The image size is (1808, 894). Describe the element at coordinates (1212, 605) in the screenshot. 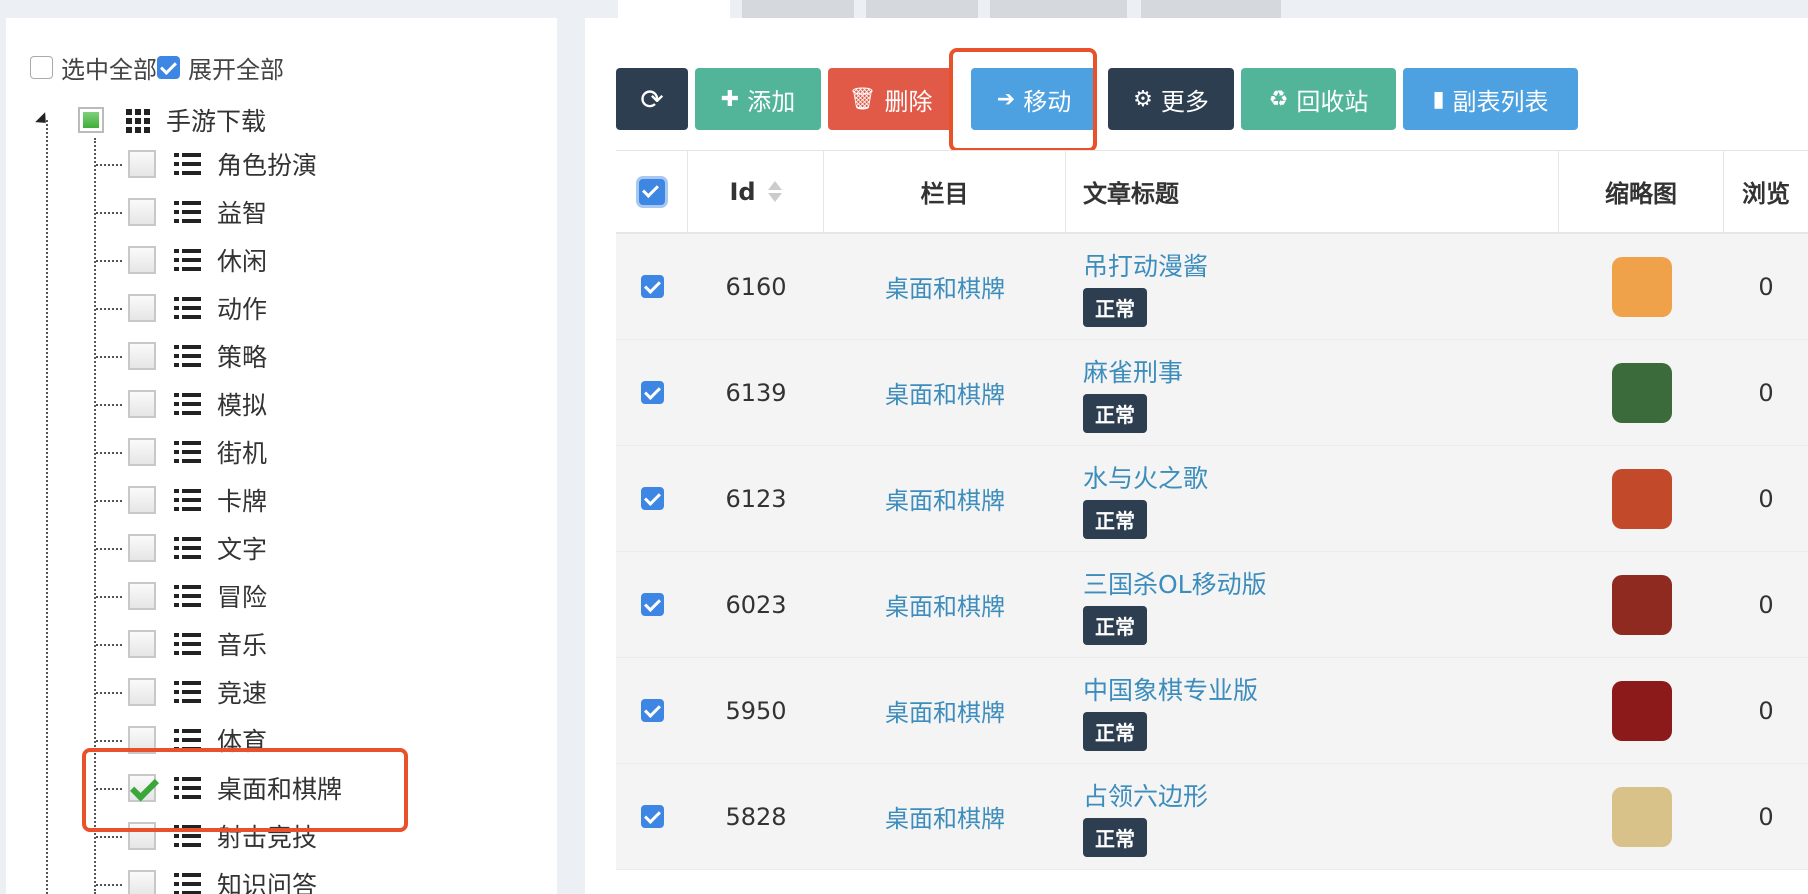

I see `table-row: 6023 桌面和棋牌 三国杀OL移动版 正常 0` at that location.